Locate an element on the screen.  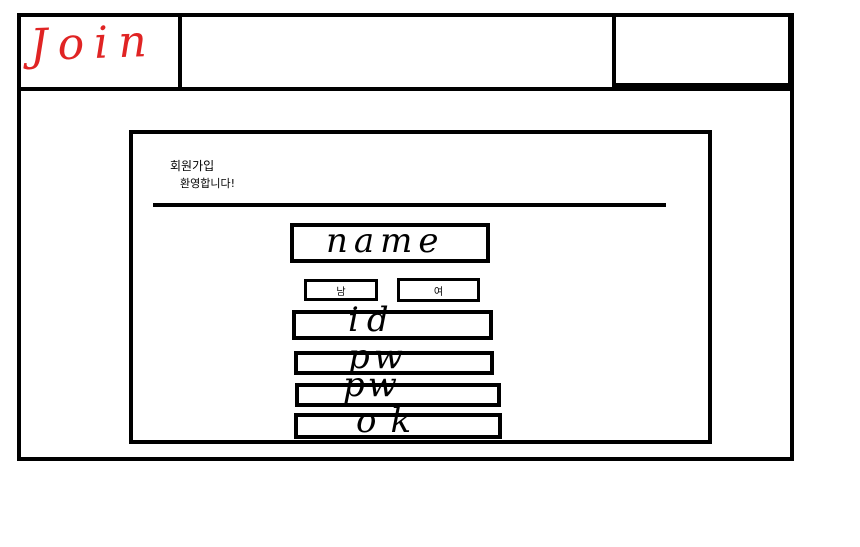
name-input: name is located at coordinates (390, 242).